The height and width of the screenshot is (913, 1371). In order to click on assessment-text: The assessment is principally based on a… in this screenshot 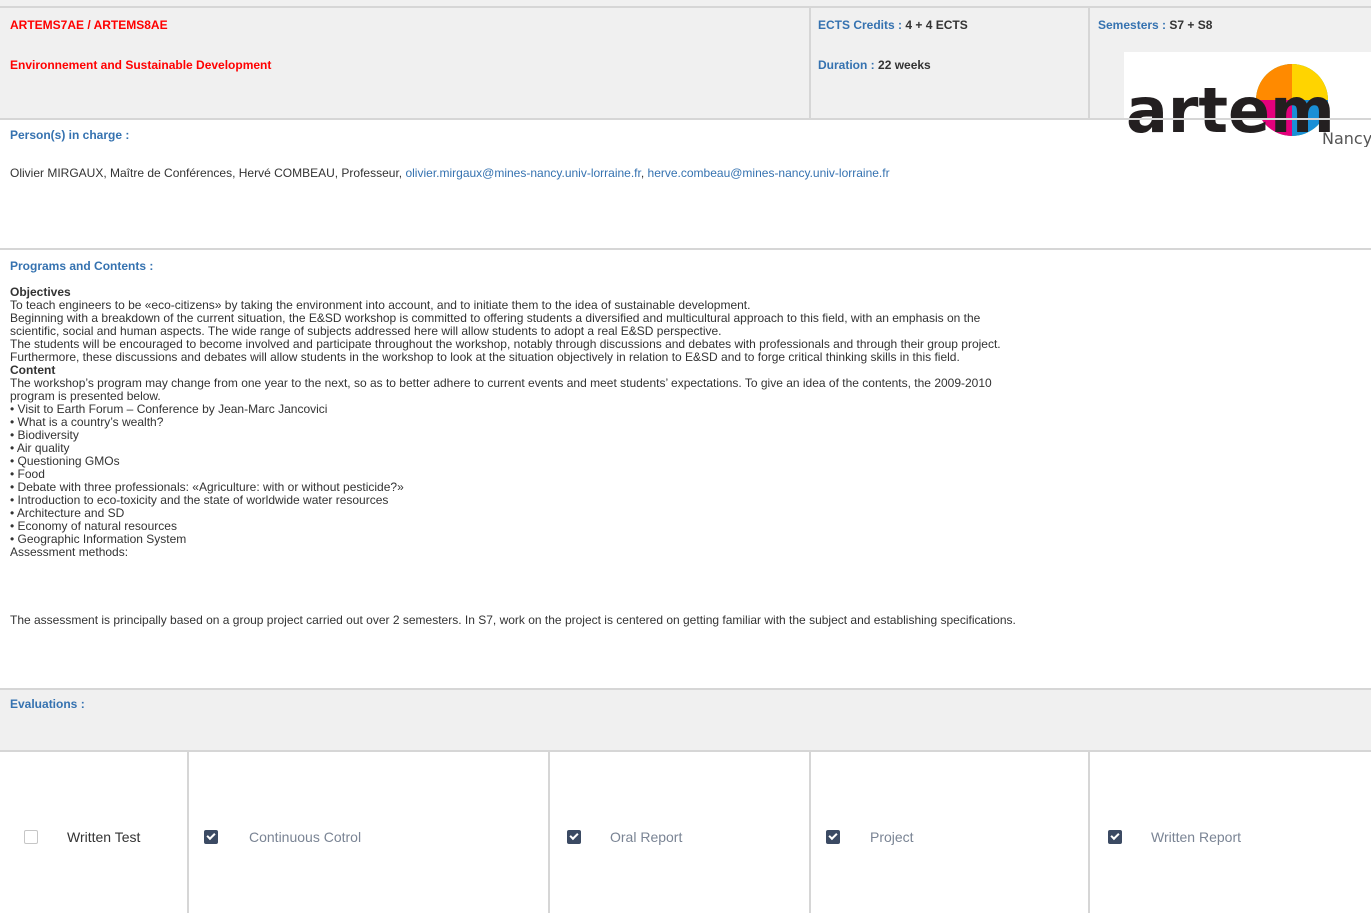, I will do `click(513, 620)`.